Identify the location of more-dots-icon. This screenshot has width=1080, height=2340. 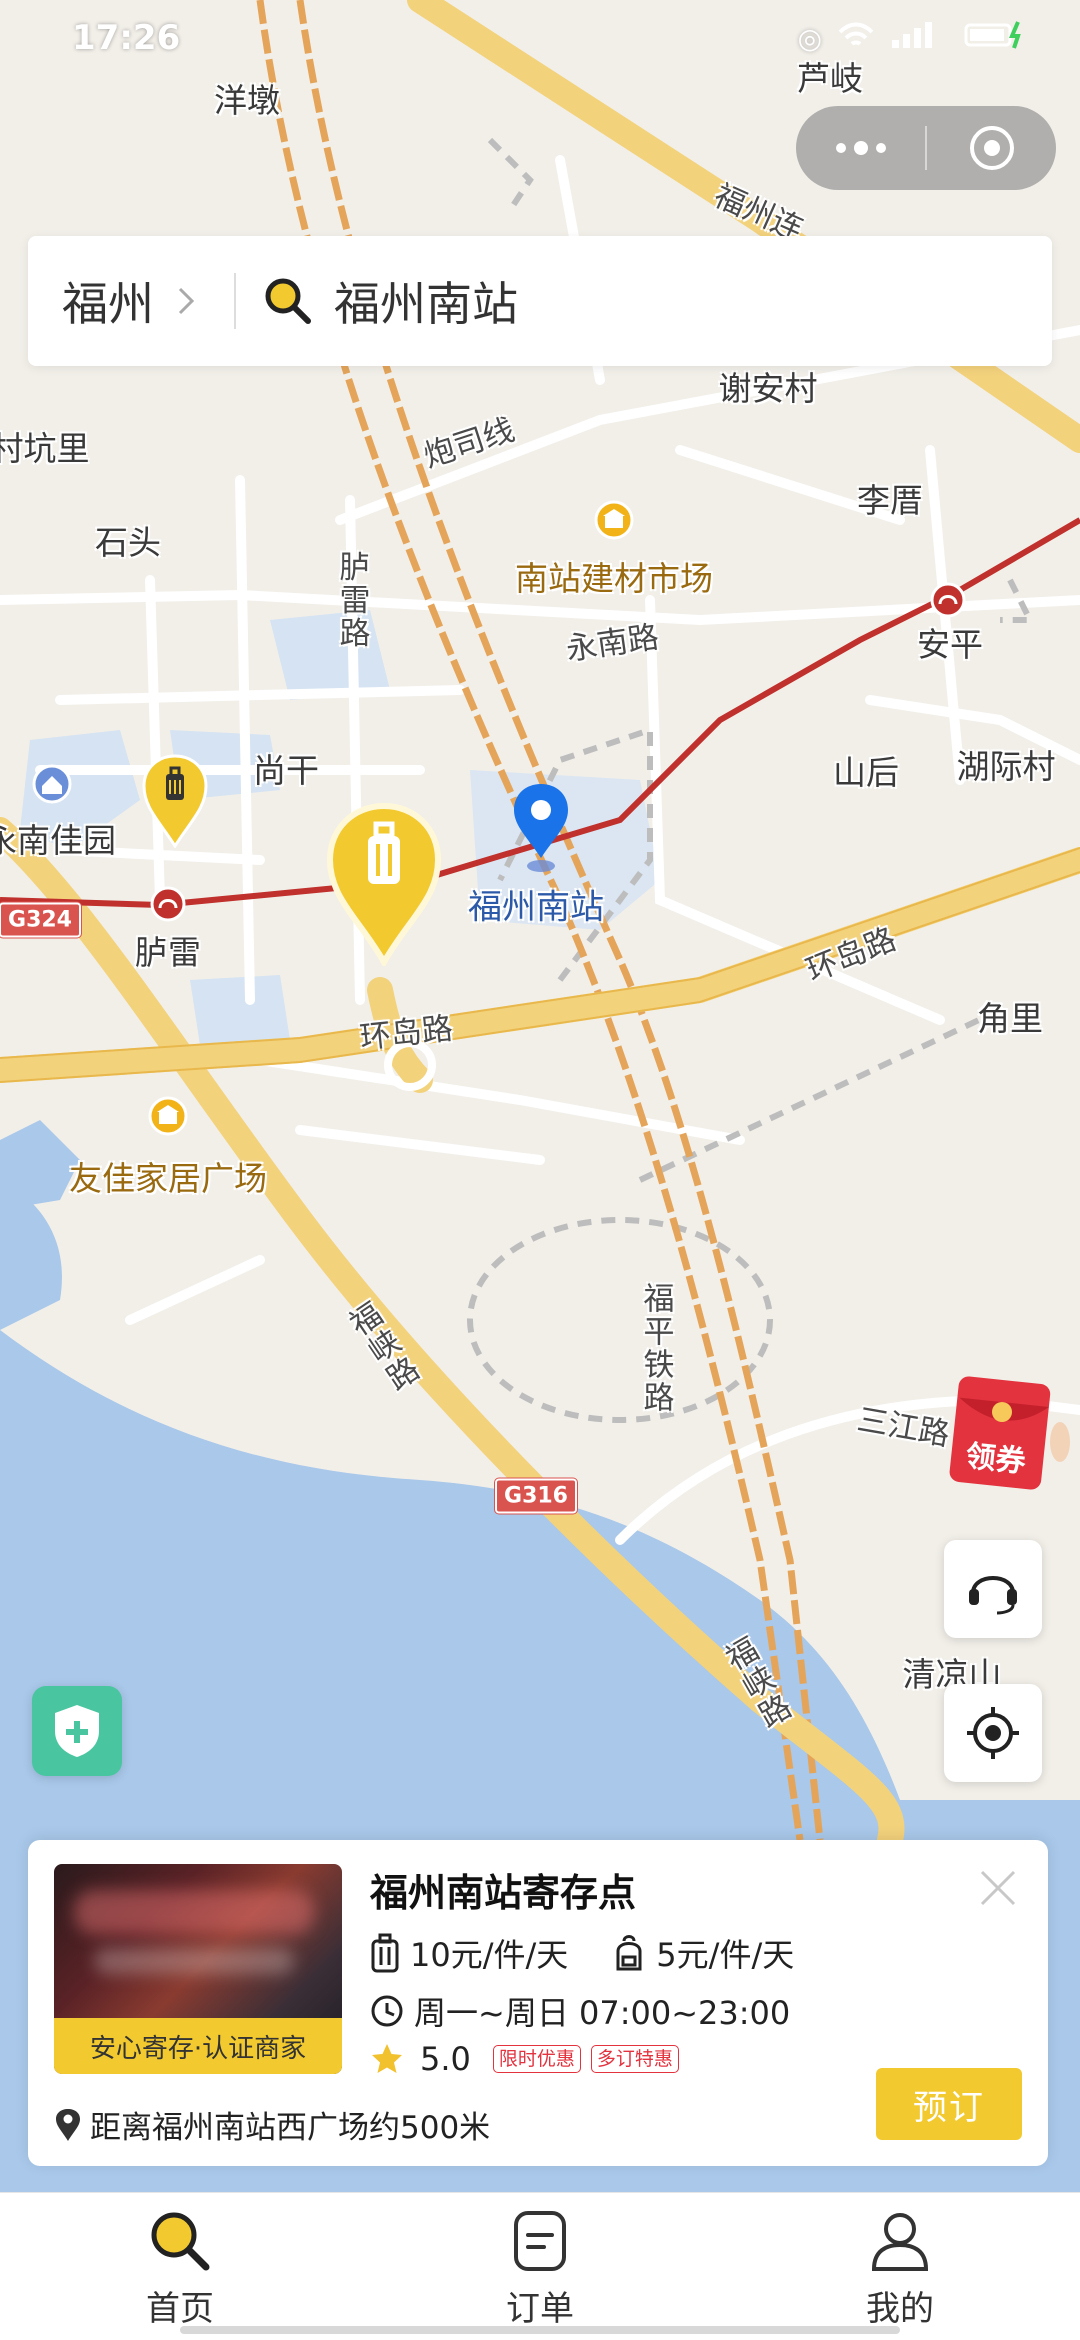
(860, 148).